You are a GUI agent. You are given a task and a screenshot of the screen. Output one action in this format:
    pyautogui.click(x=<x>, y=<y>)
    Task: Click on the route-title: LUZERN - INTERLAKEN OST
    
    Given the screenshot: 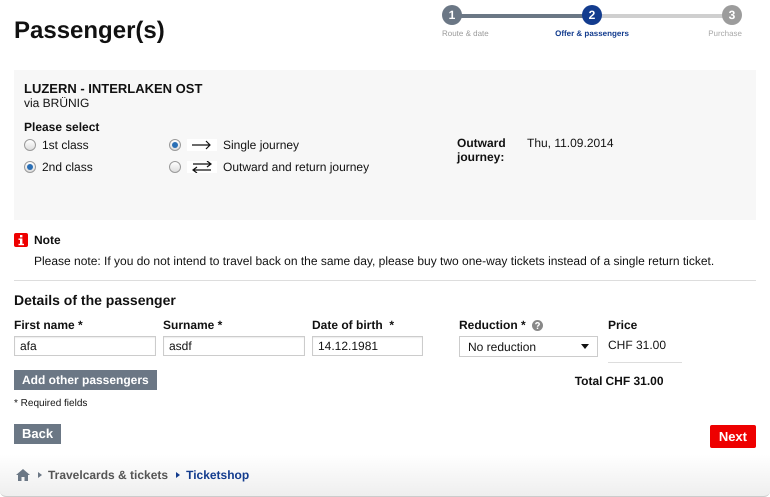 What is the action you would take?
    pyautogui.click(x=114, y=88)
    